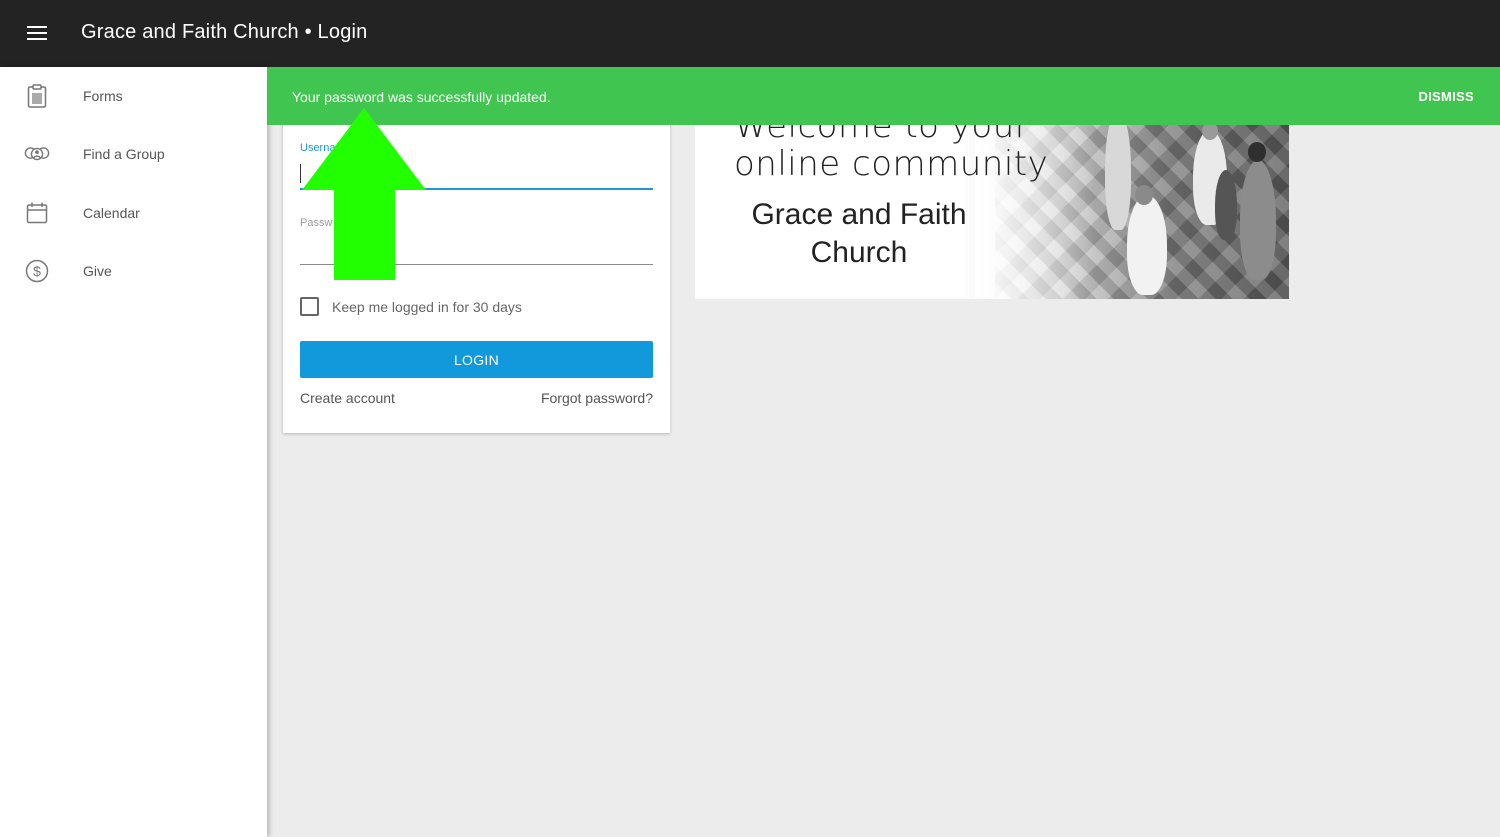 The height and width of the screenshot is (837, 1500). I want to click on clipboard-icon, so click(37, 96).